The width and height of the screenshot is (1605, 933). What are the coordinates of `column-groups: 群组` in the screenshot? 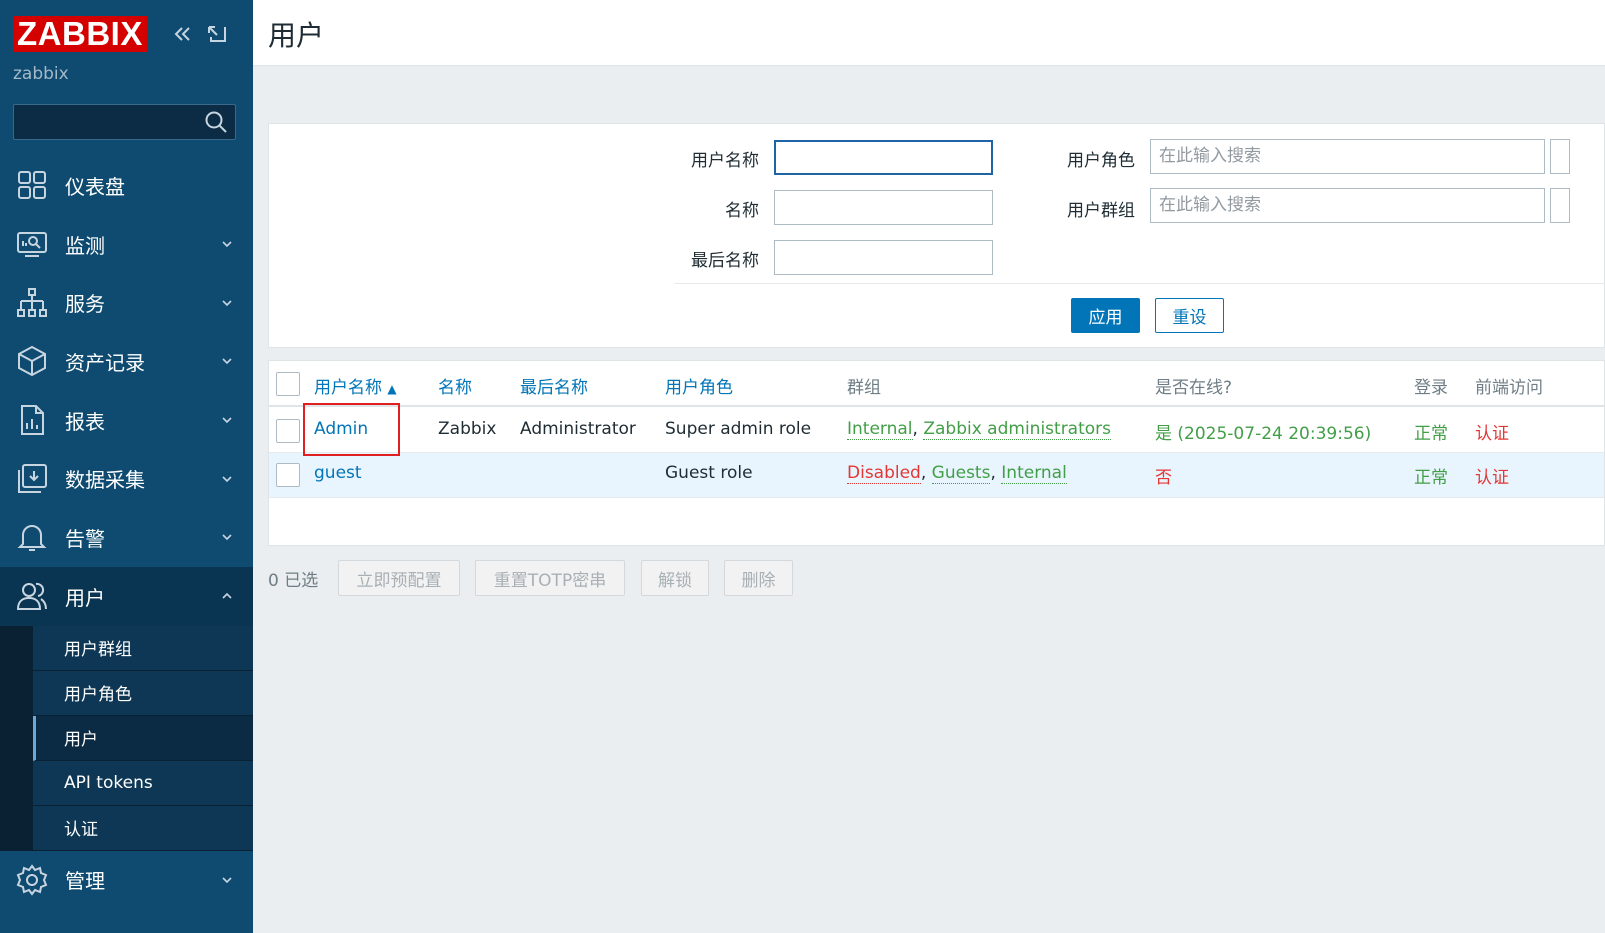 It's located at (864, 388).